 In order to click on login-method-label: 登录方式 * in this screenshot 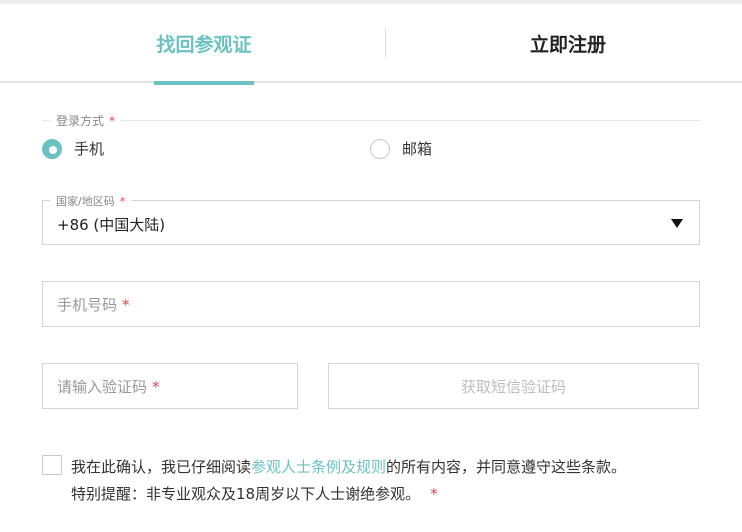, I will do `click(86, 120)`.